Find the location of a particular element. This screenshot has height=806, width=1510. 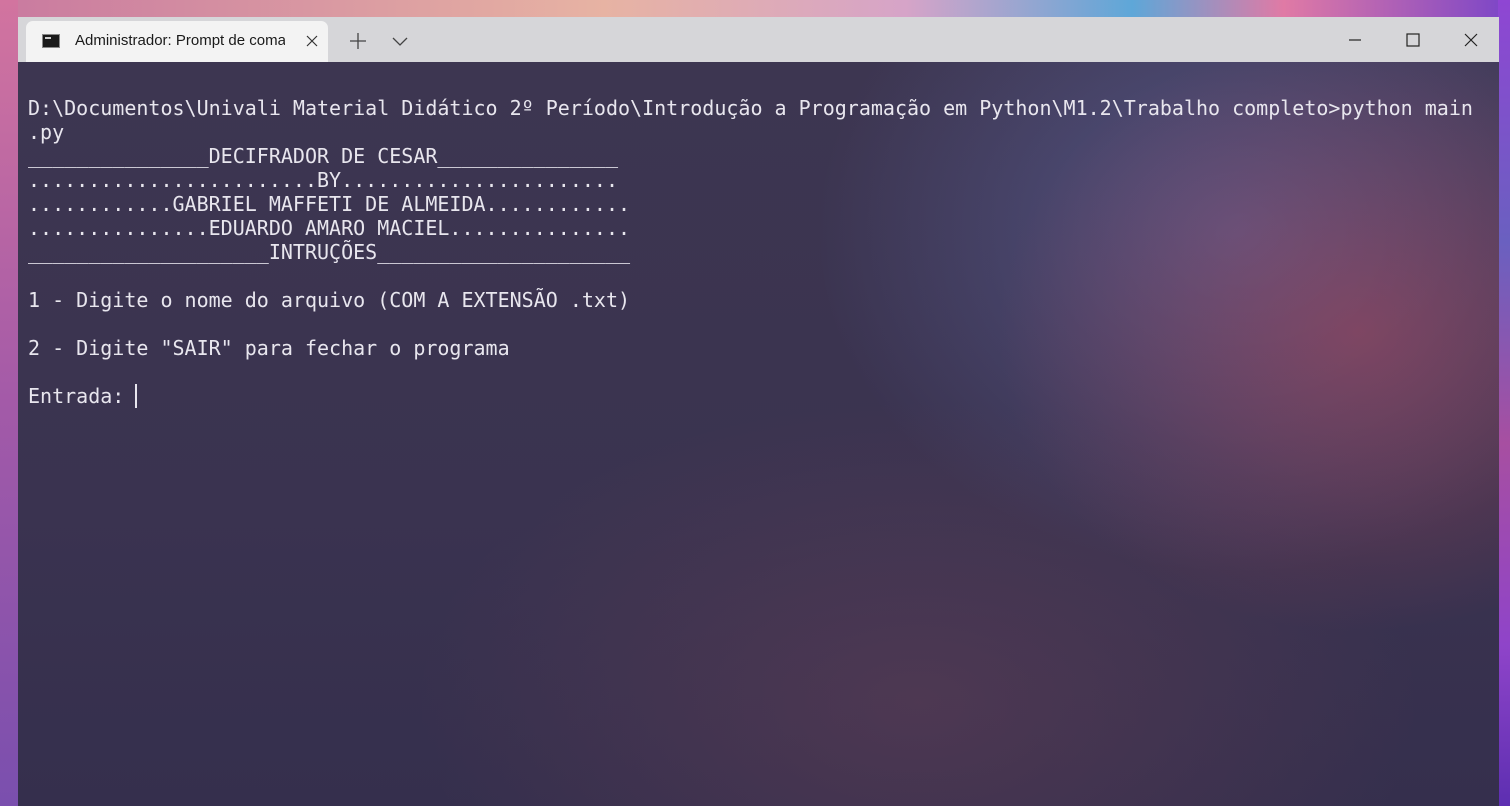

title-bar: Administrador: Prompt de coma is located at coordinates (758, 39).